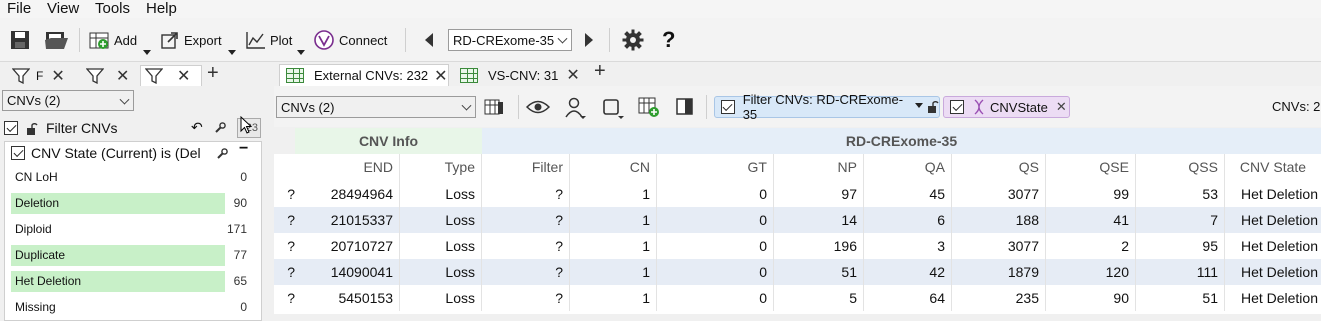  What do you see at coordinates (633, 40) in the screenshot?
I see `settings-button` at bounding box center [633, 40].